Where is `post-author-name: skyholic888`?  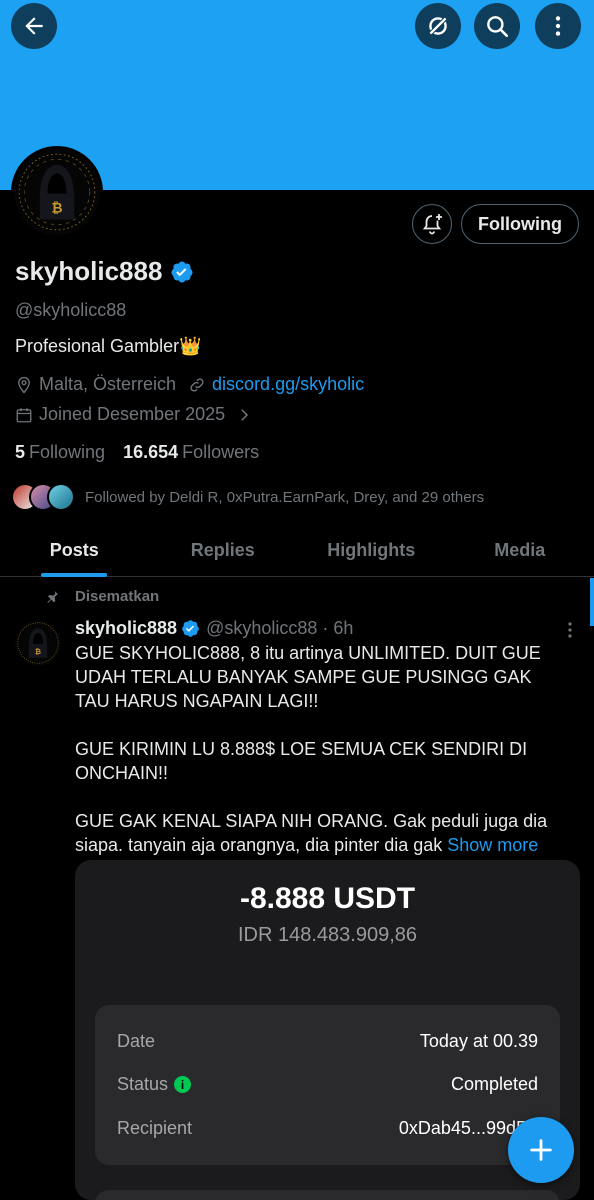
post-author-name: skyholic888 is located at coordinates (126, 628).